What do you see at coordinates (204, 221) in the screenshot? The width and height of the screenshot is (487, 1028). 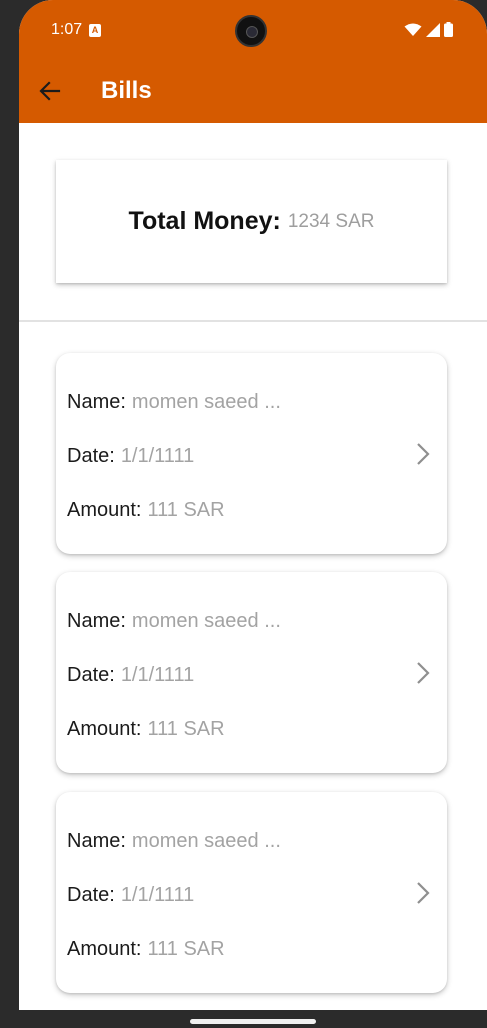 I see `total-money-label: Total Money:` at bounding box center [204, 221].